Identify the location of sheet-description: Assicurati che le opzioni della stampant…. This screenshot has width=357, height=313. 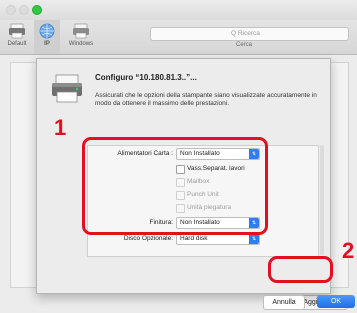
(206, 99).